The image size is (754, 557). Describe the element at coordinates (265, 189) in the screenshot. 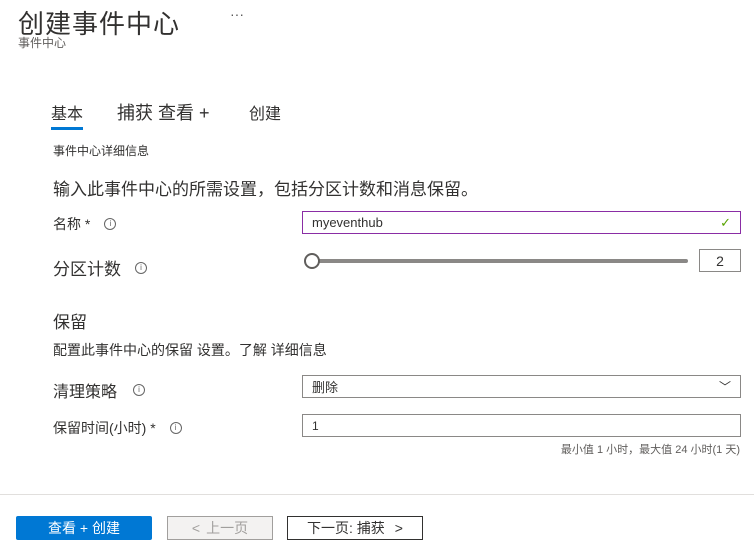

I see `section-description: 输入此事件中心的所需设置，包括分区计数和消息保留。` at that location.